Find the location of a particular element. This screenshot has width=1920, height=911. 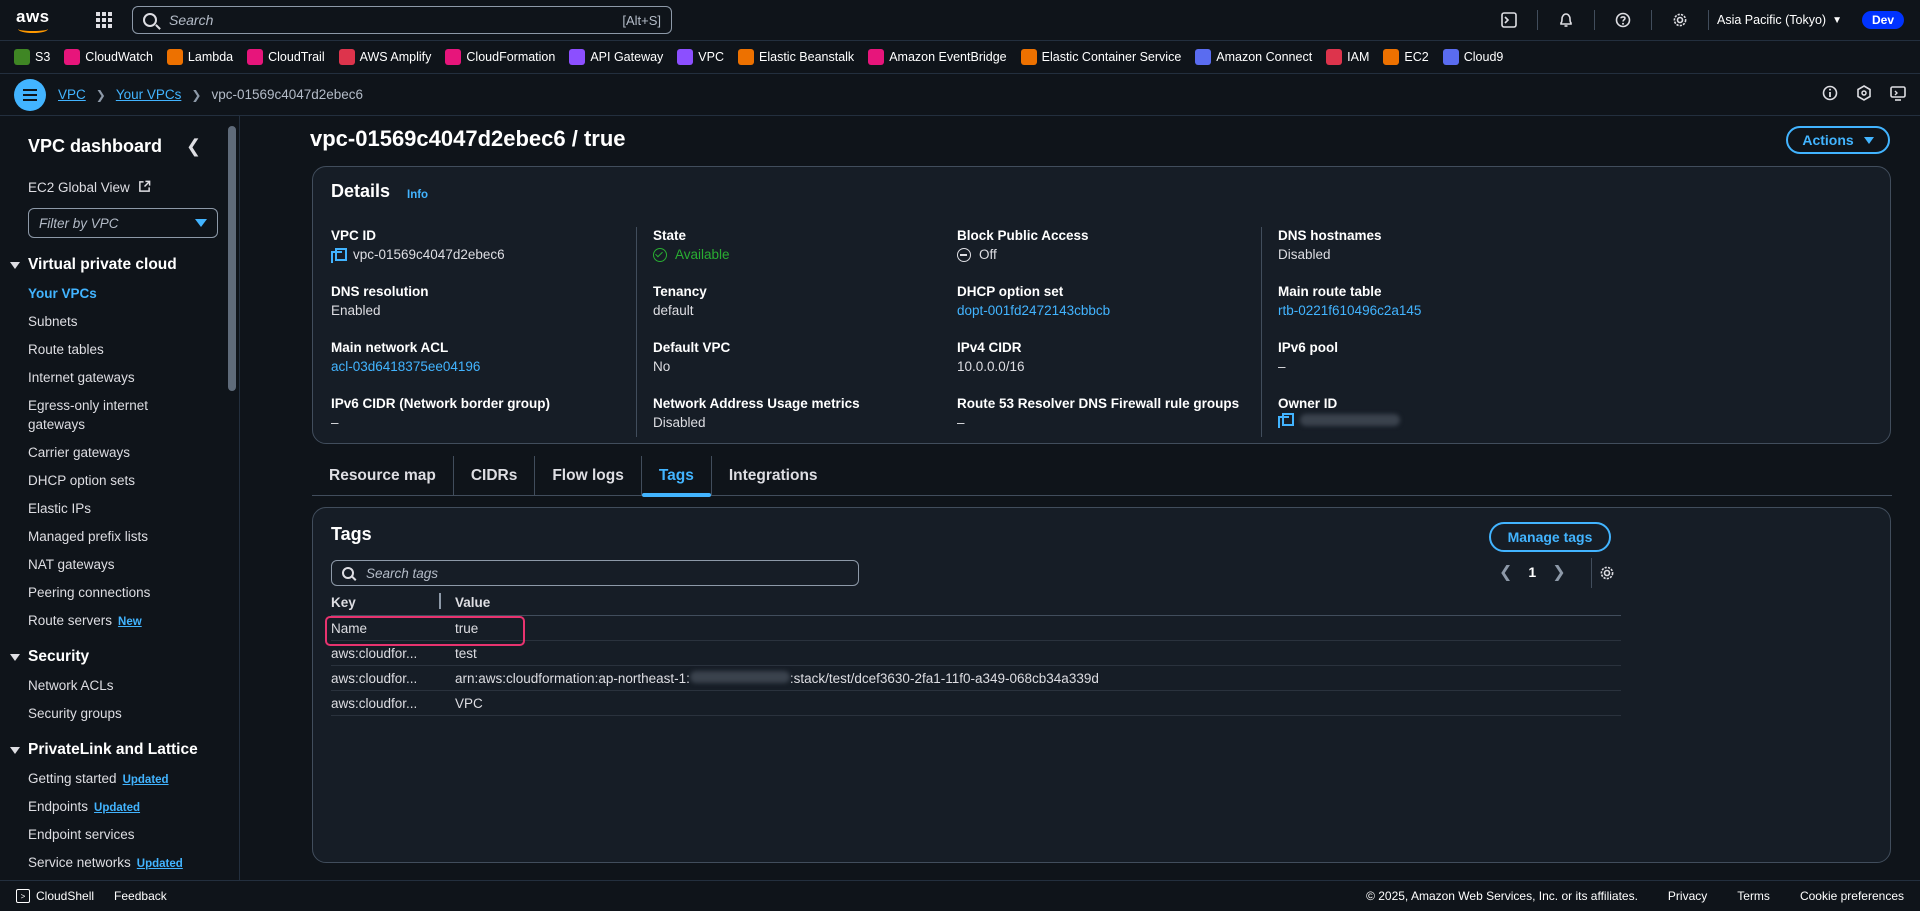

getting-started-label: Getting started is located at coordinates (72, 778).